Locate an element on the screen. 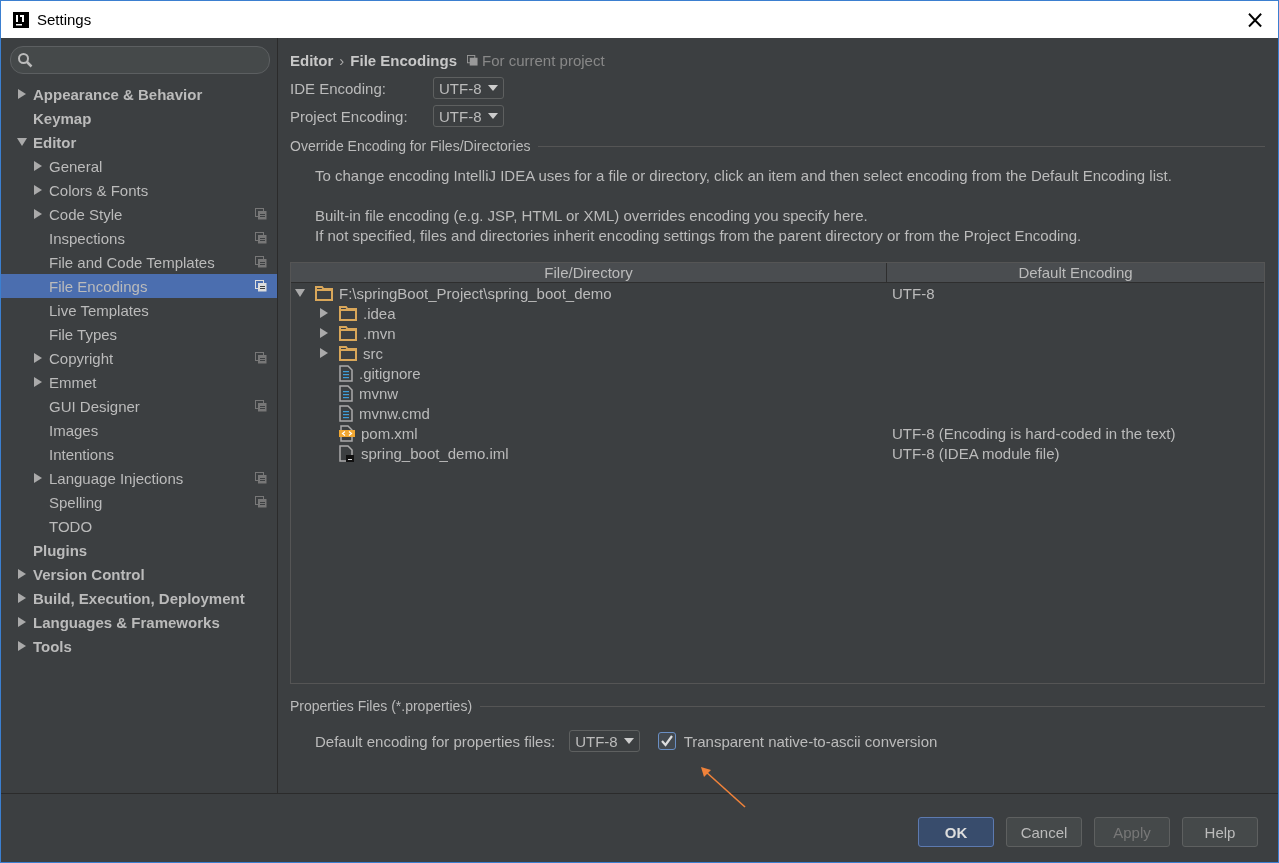 This screenshot has width=1279, height=863. file-name: F:\springBoot_Project\spring_boot_demo is located at coordinates (475, 293).